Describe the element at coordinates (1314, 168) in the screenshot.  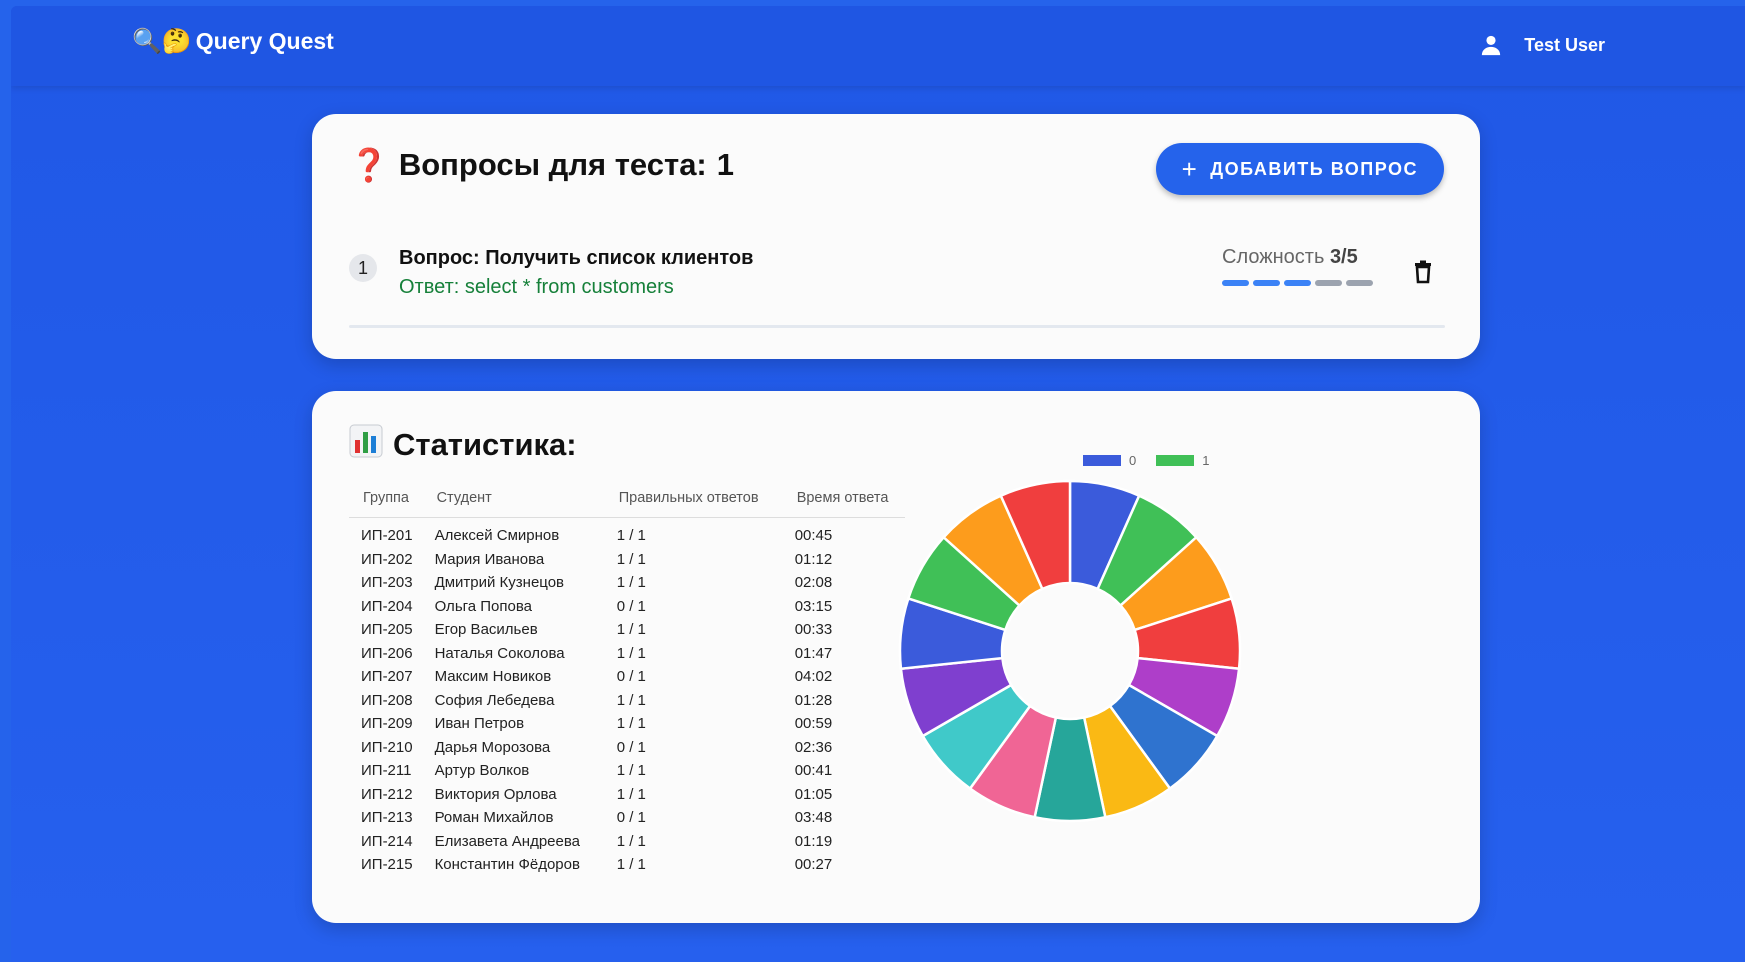
I see `add-question-label: ДОБАВИТЬ ВОПРОС` at that location.